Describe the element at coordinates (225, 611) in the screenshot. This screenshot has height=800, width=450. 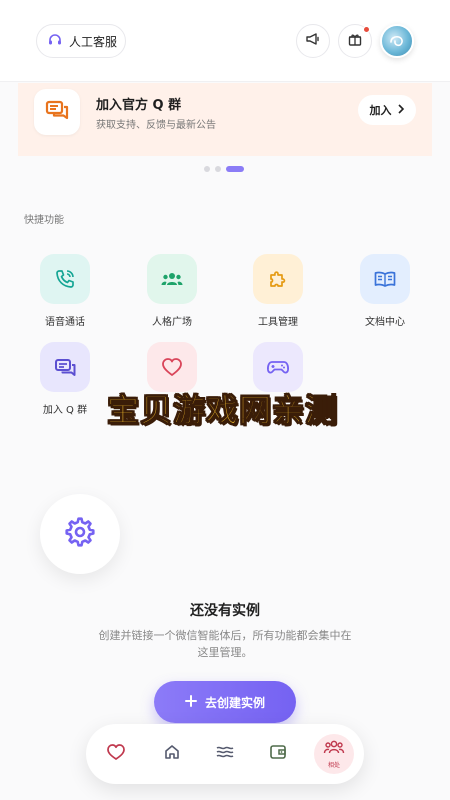
I see `empty-state-title: 还没有实例` at that location.